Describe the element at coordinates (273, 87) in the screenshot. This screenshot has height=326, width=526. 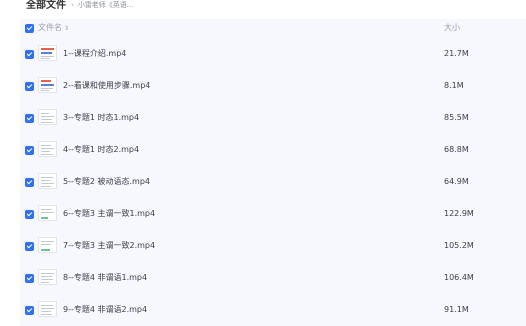
I see `file-row: 2--看课和使用步骤.mp4 8.1M` at that location.